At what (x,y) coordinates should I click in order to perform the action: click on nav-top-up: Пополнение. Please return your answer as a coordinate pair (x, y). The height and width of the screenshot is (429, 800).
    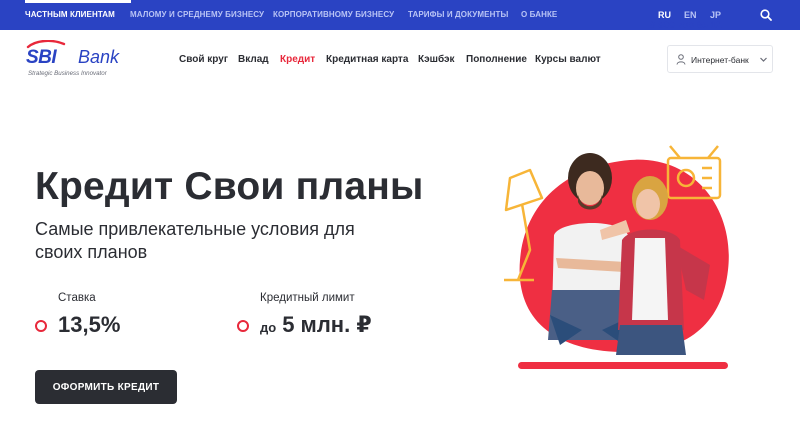
    Looking at the image, I should click on (496, 59).